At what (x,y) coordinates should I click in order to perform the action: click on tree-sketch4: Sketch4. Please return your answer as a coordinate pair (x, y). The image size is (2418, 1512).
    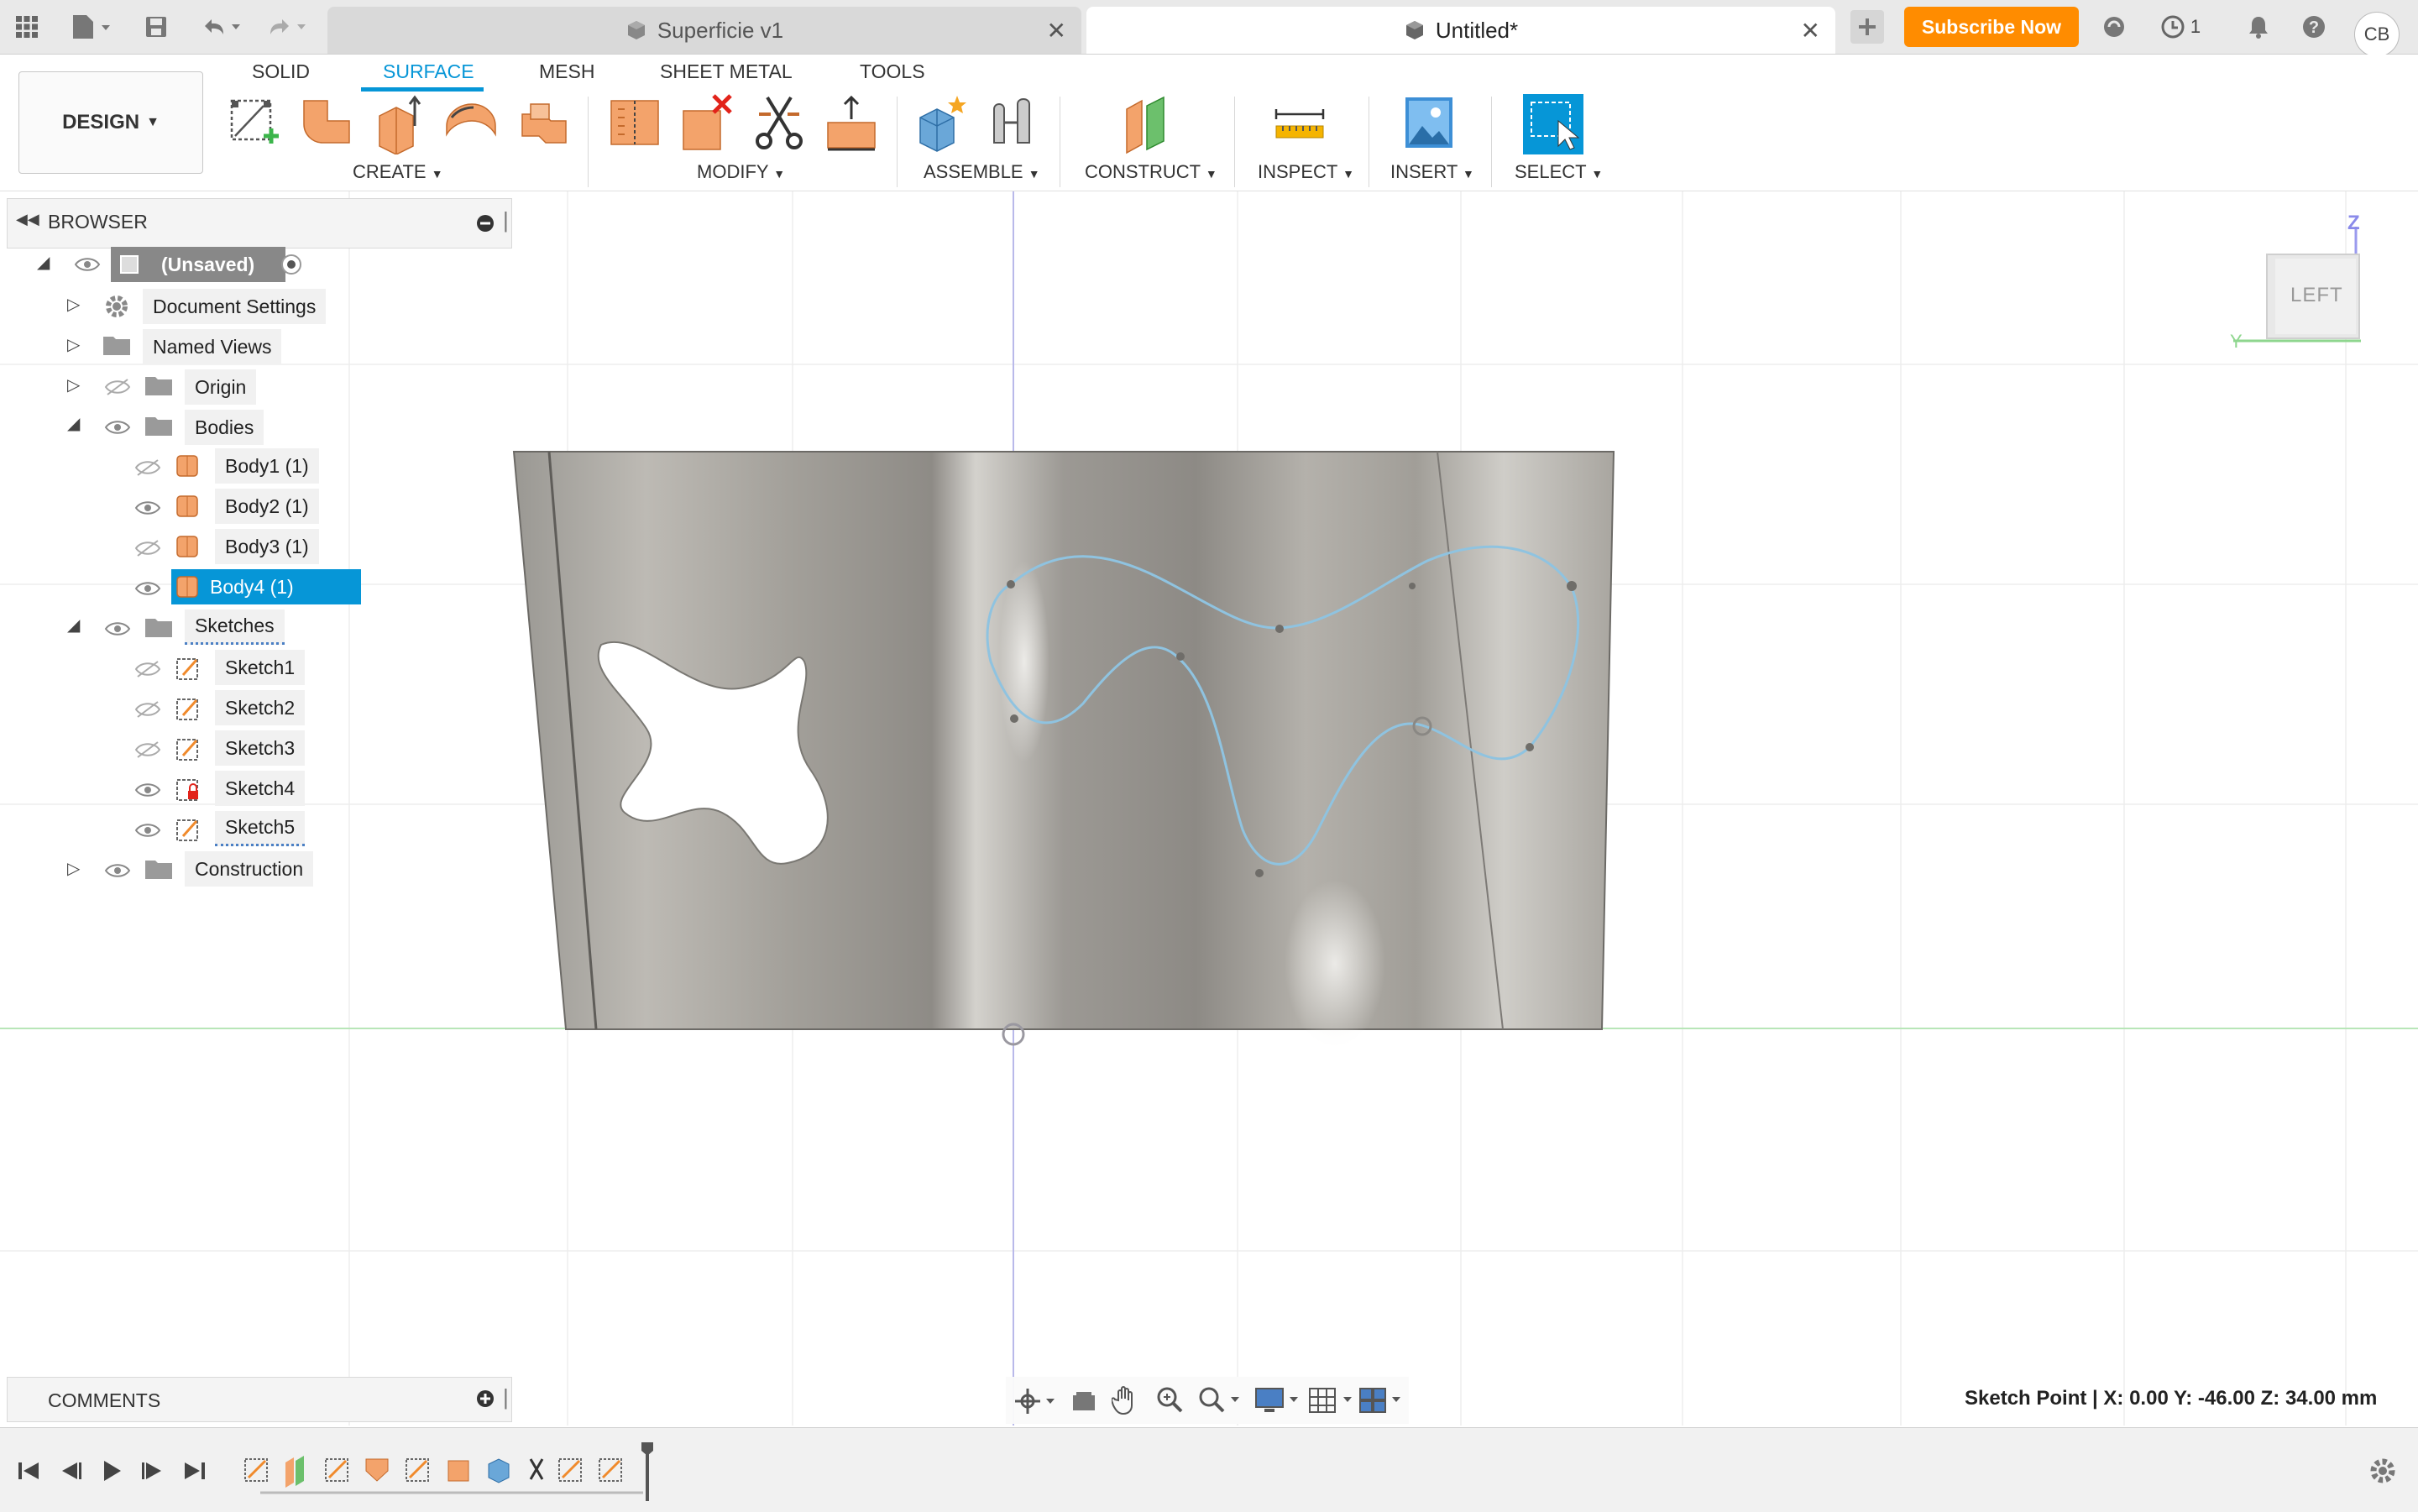
    Looking at the image, I should click on (260, 788).